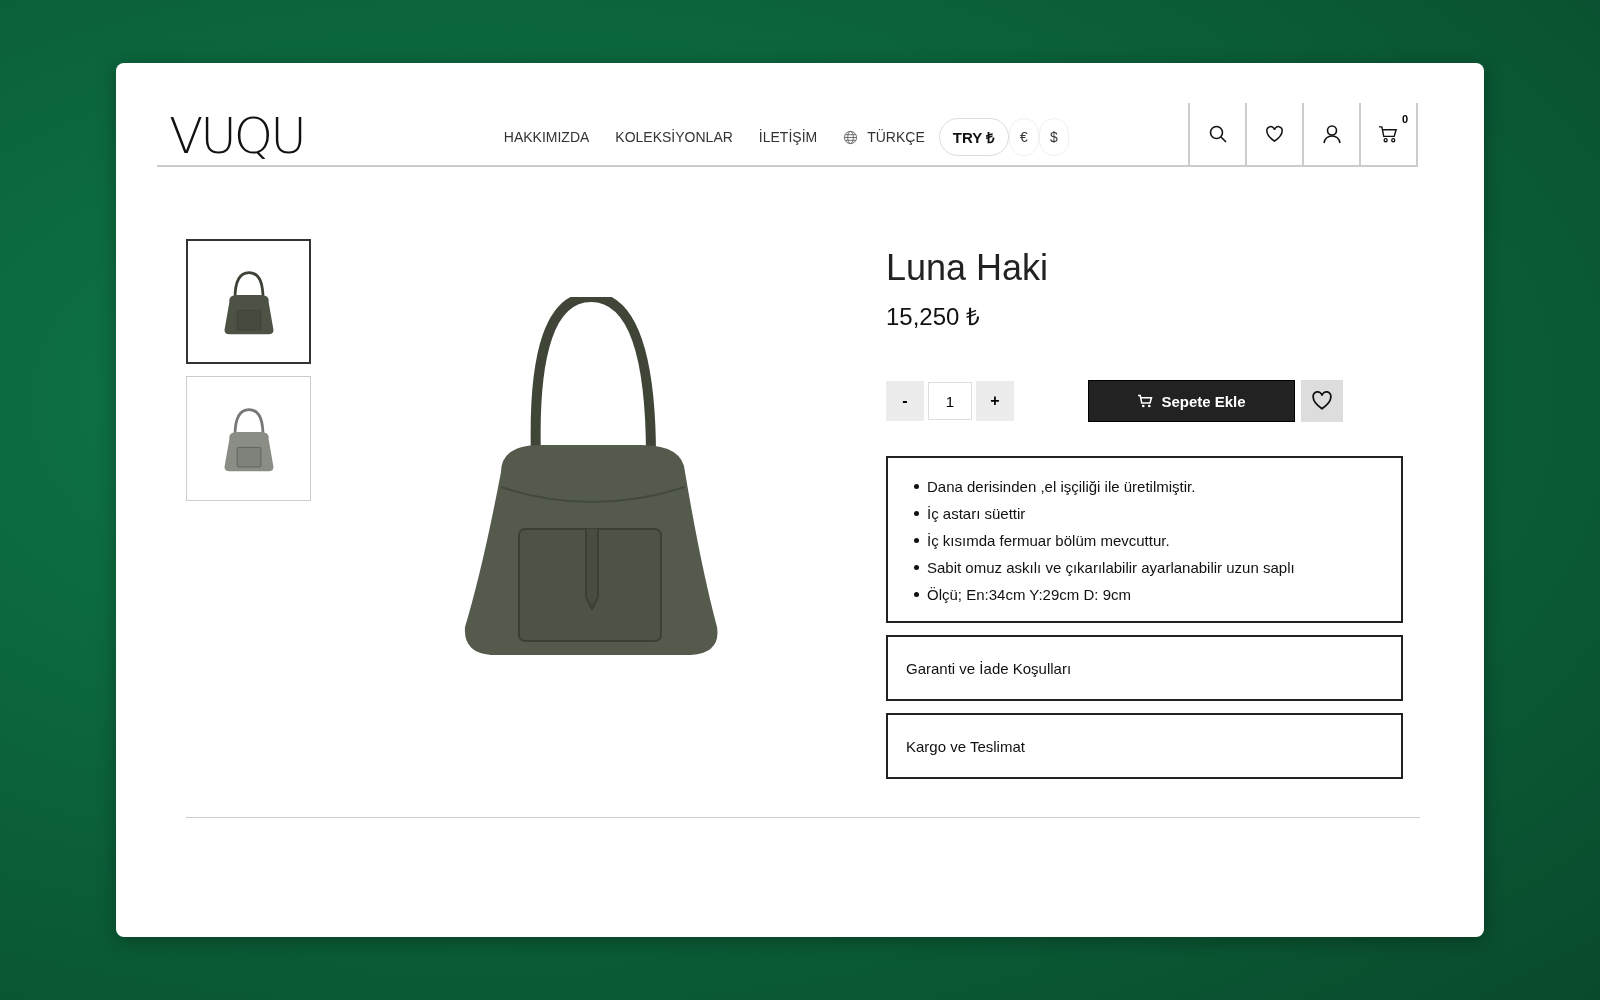 Image resolution: width=1600 pixels, height=1000 pixels. What do you see at coordinates (896, 137) in the screenshot?
I see `language-link: TÜRKÇE` at bounding box center [896, 137].